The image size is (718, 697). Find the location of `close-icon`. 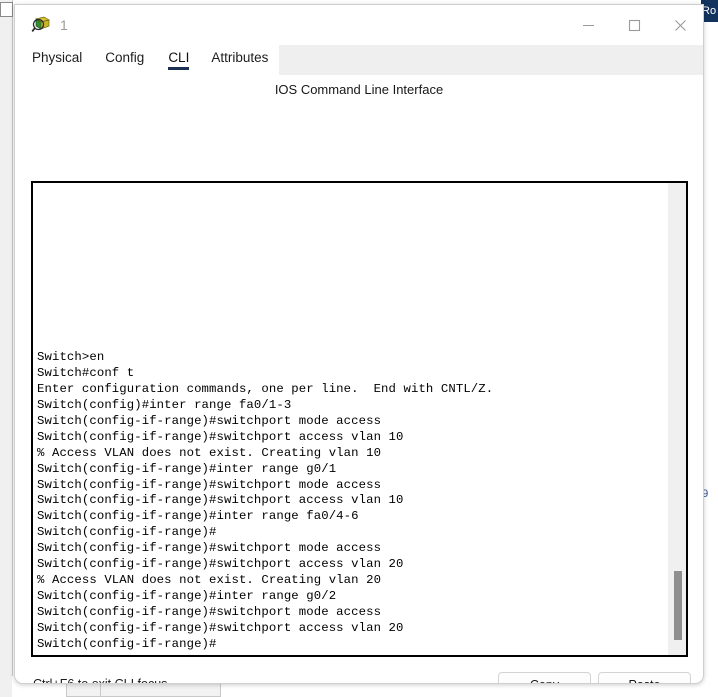

close-icon is located at coordinates (680, 25).